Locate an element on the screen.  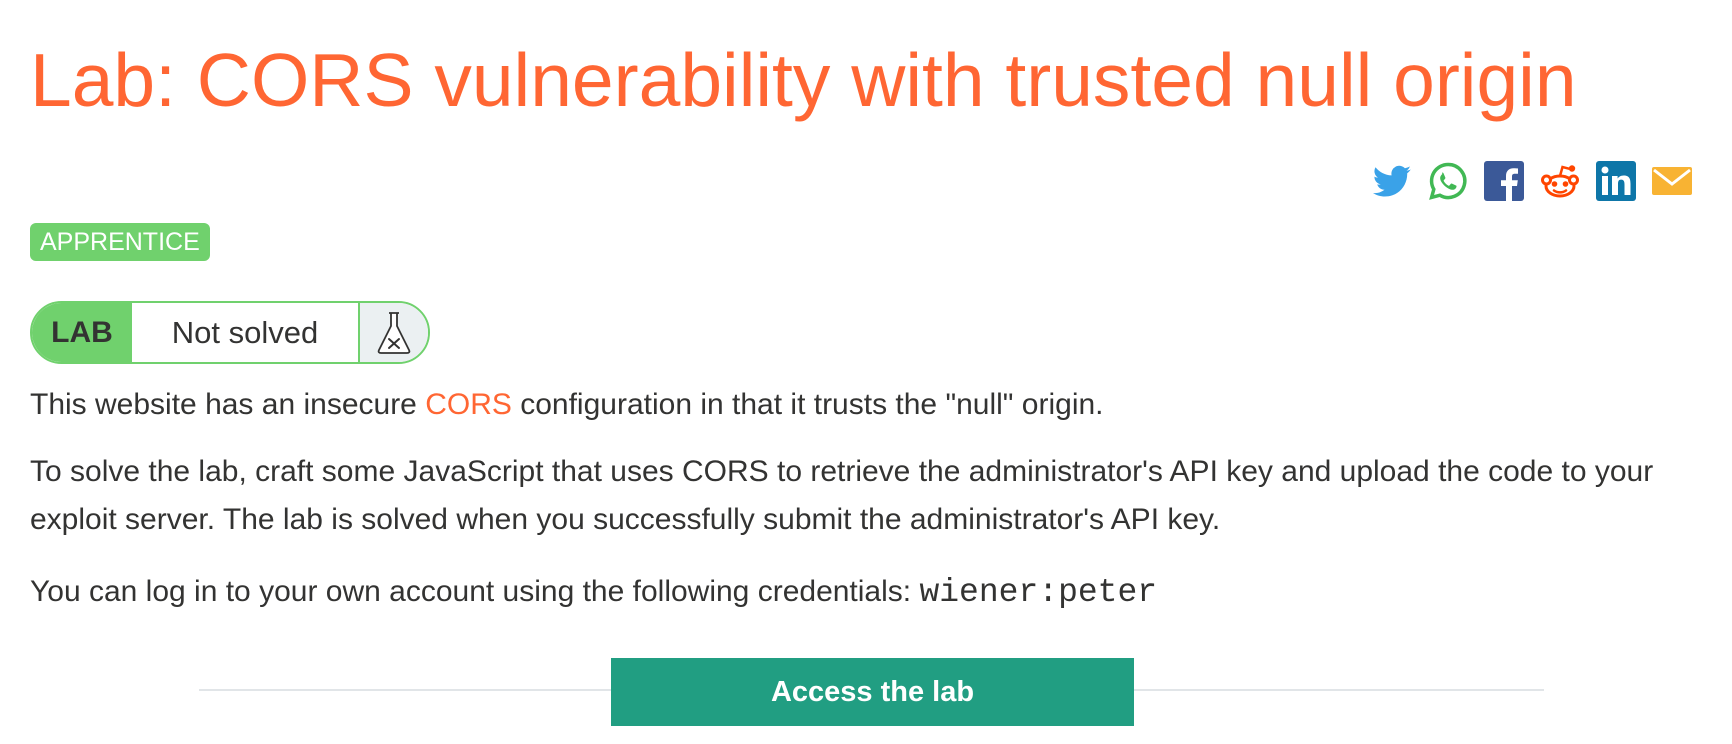
lab-status-widget: LAB Not solved is located at coordinates (230, 332).